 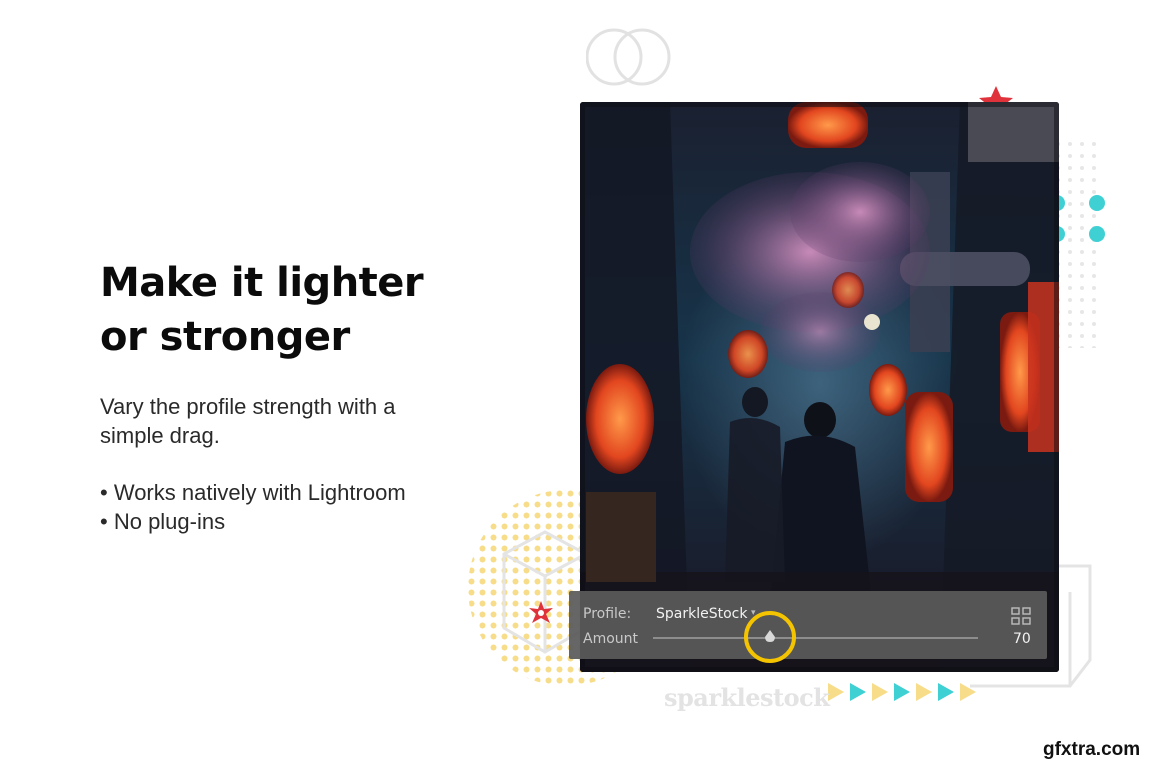 I want to click on grid-icon, so click(x=1021, y=616).